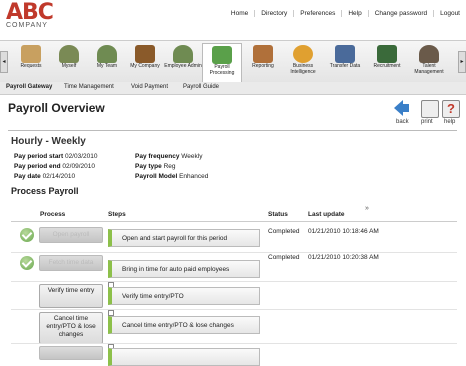 Image resolution: width=466 pixels, height=366 pixels. What do you see at coordinates (430, 109) in the screenshot?
I see `printer-icon` at bounding box center [430, 109].